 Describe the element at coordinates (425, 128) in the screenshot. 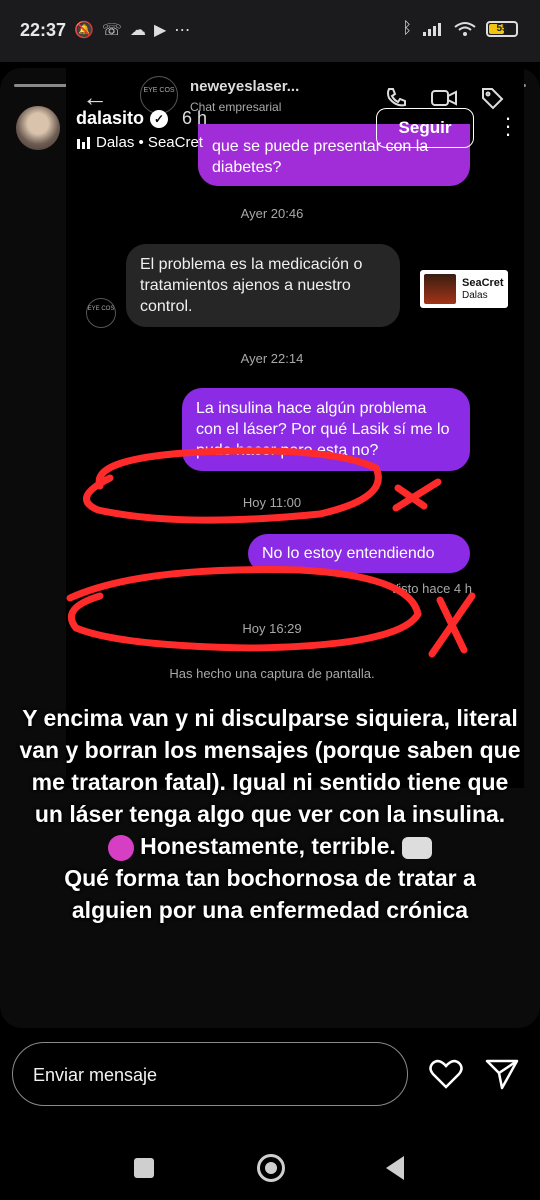

I see `follow-button: Seguir` at that location.